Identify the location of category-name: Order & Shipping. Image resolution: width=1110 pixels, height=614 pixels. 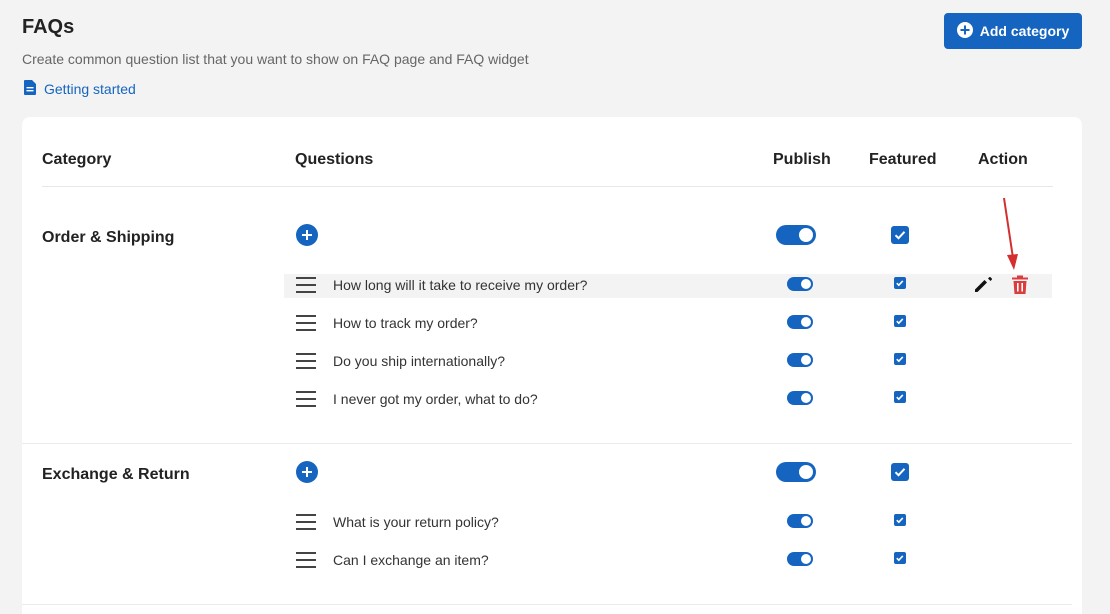
(108, 237).